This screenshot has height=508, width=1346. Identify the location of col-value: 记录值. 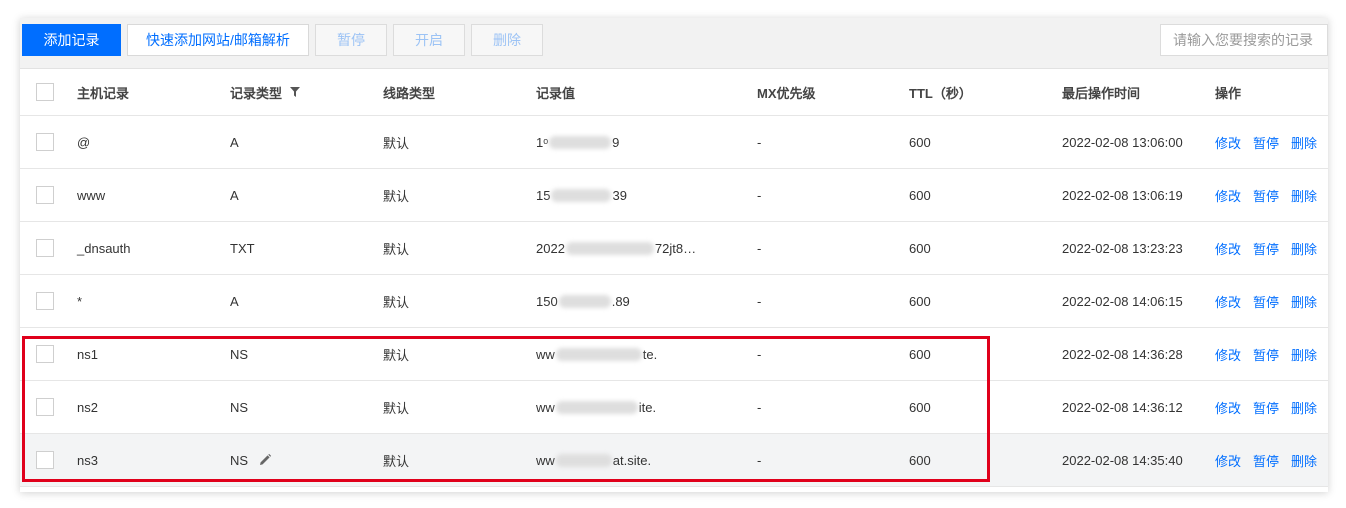
(556, 93).